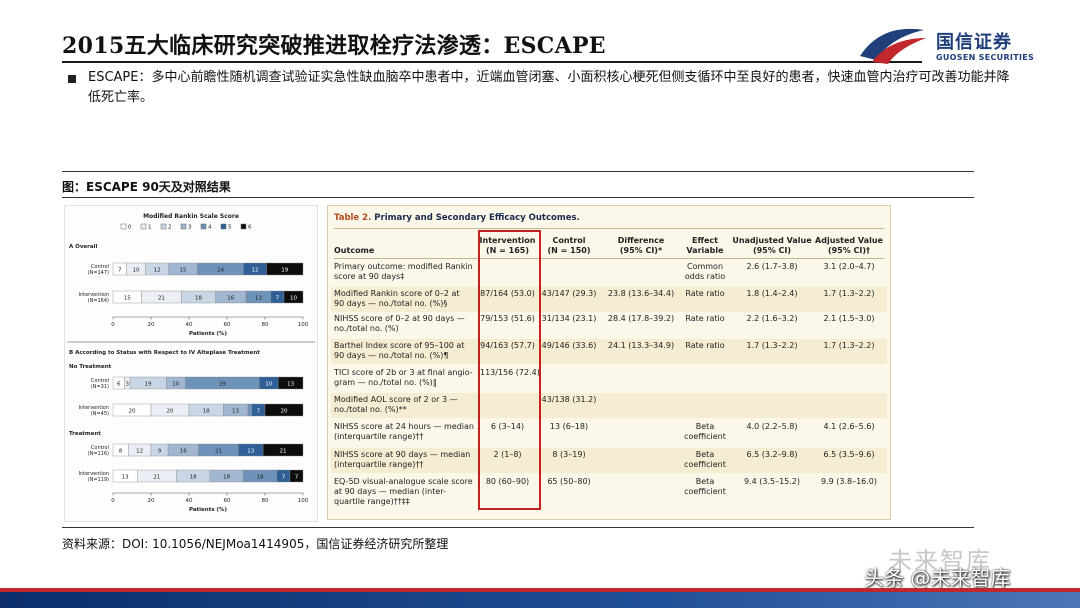 Image resolution: width=1080 pixels, height=608 pixels. What do you see at coordinates (641, 319) in the screenshot?
I see `cell-difference: 28.4 (17.8–39.2)` at bounding box center [641, 319].